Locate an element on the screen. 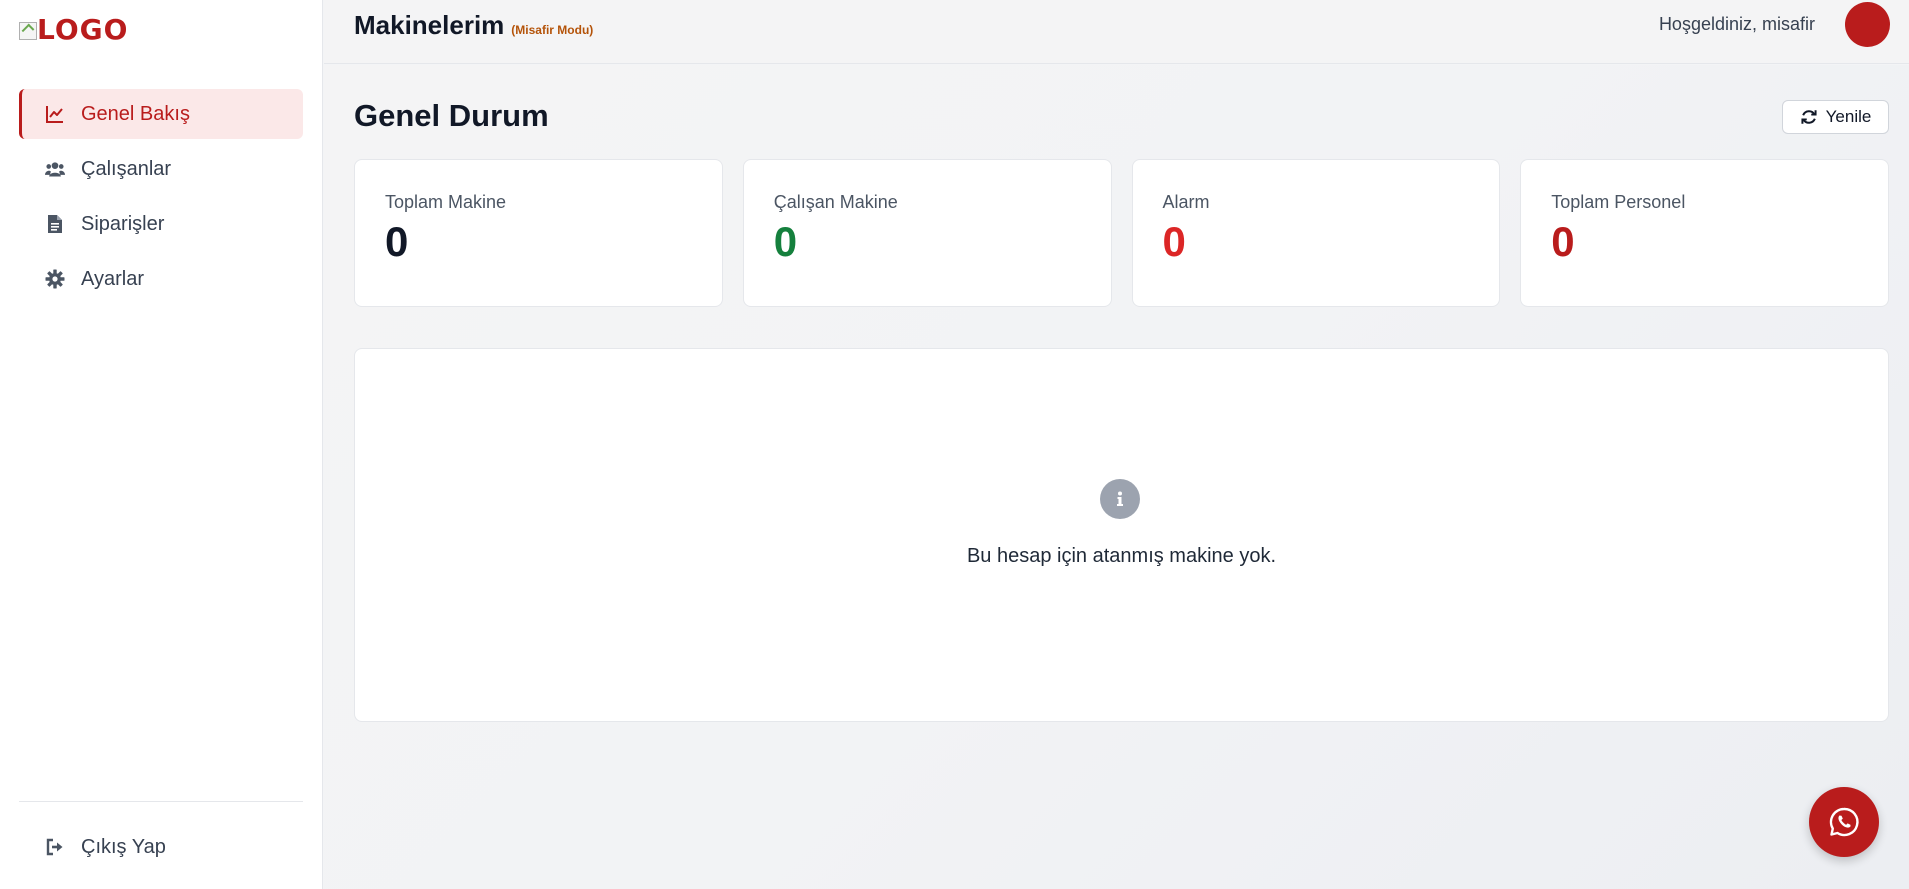  logout-label: Çıkış Yap is located at coordinates (123, 846).